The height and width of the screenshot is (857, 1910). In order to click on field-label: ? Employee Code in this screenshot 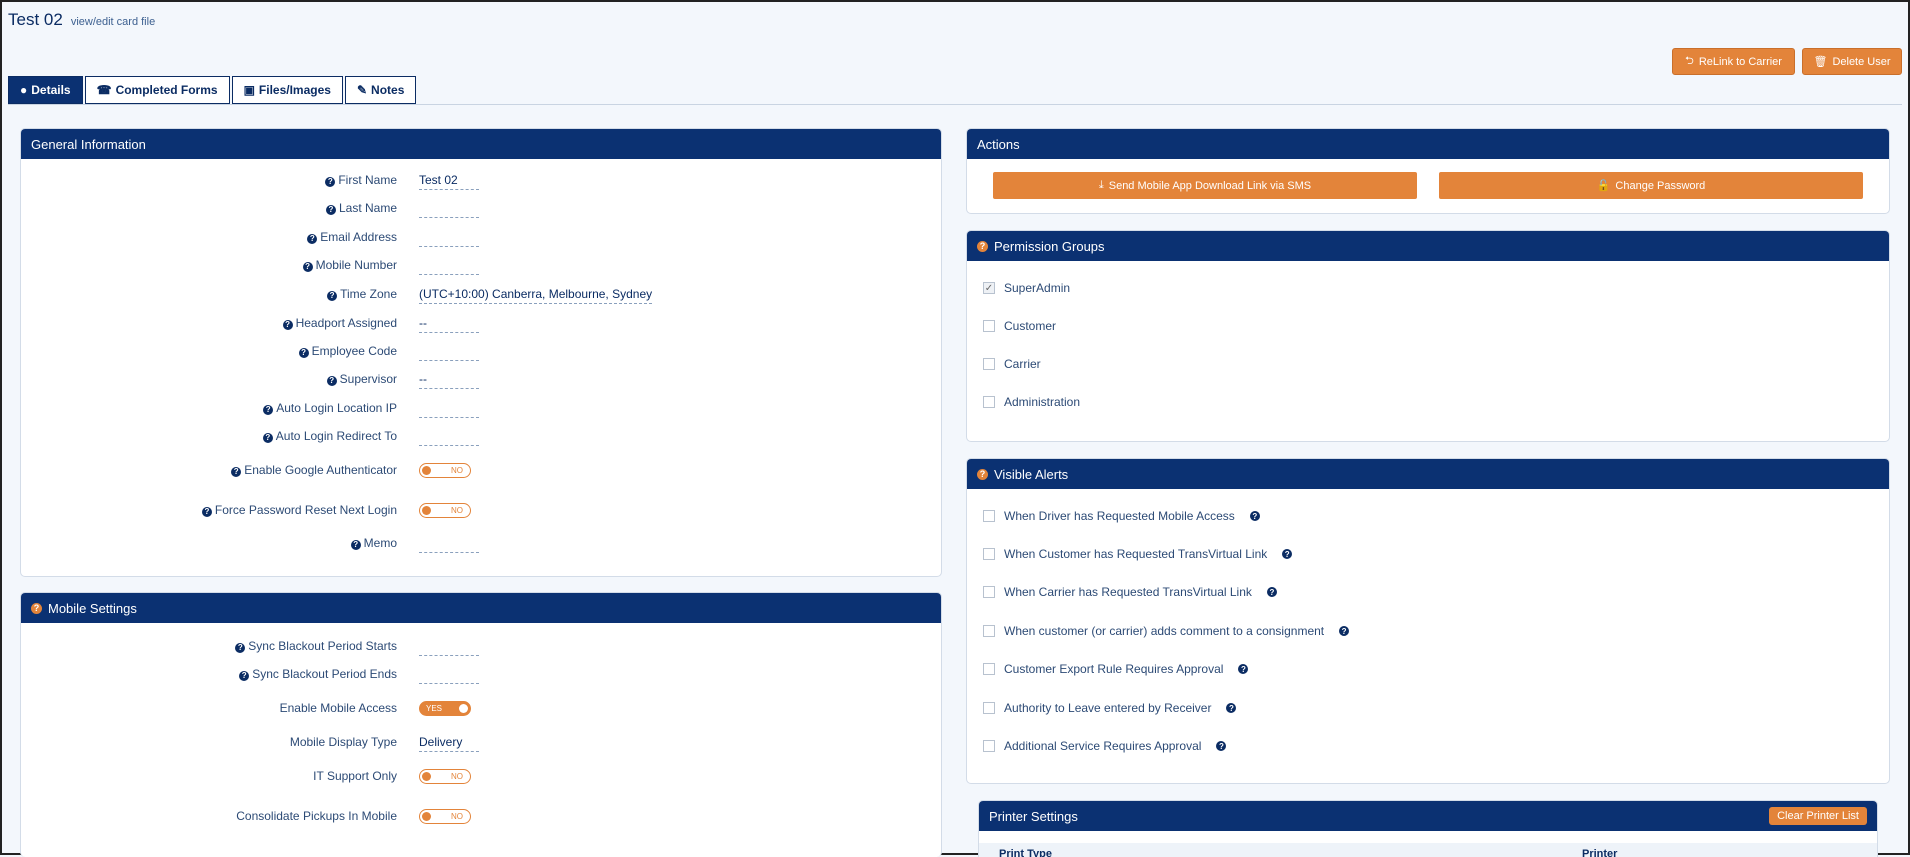, I will do `click(217, 351)`.